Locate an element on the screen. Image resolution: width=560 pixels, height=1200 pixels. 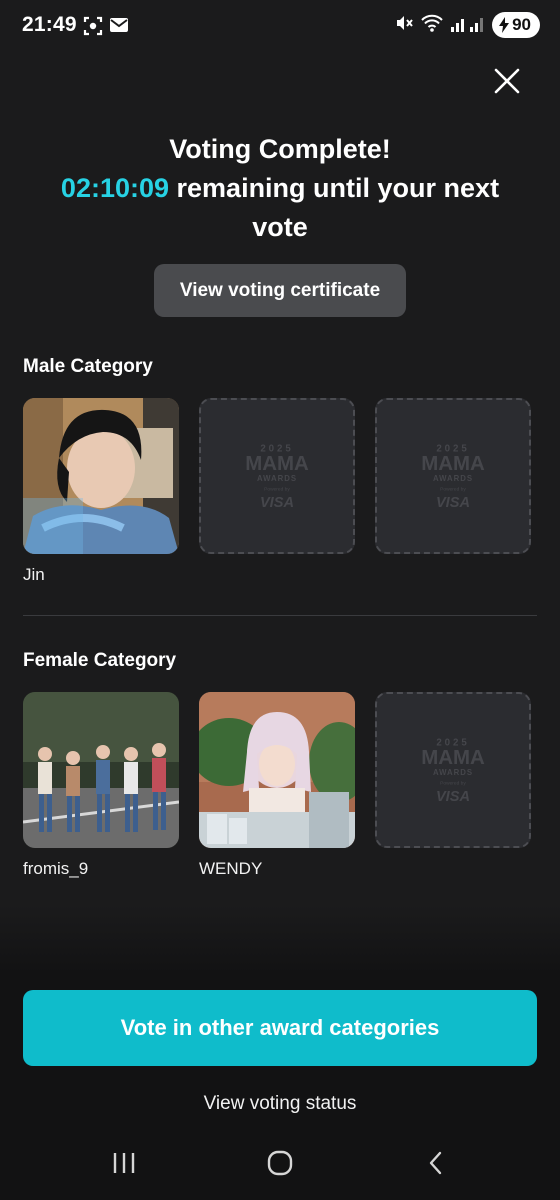
recent-apps-icon is located at coordinates (124, 1163).